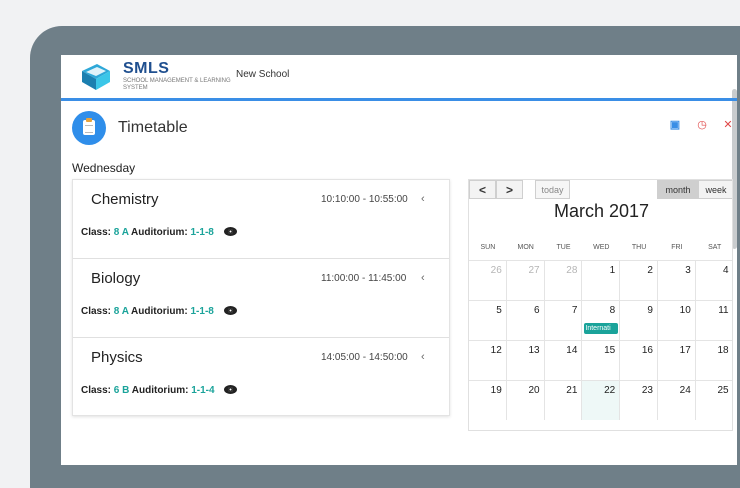 Image resolution: width=740 pixels, height=488 pixels. I want to click on day-number: 22, so click(610, 390).